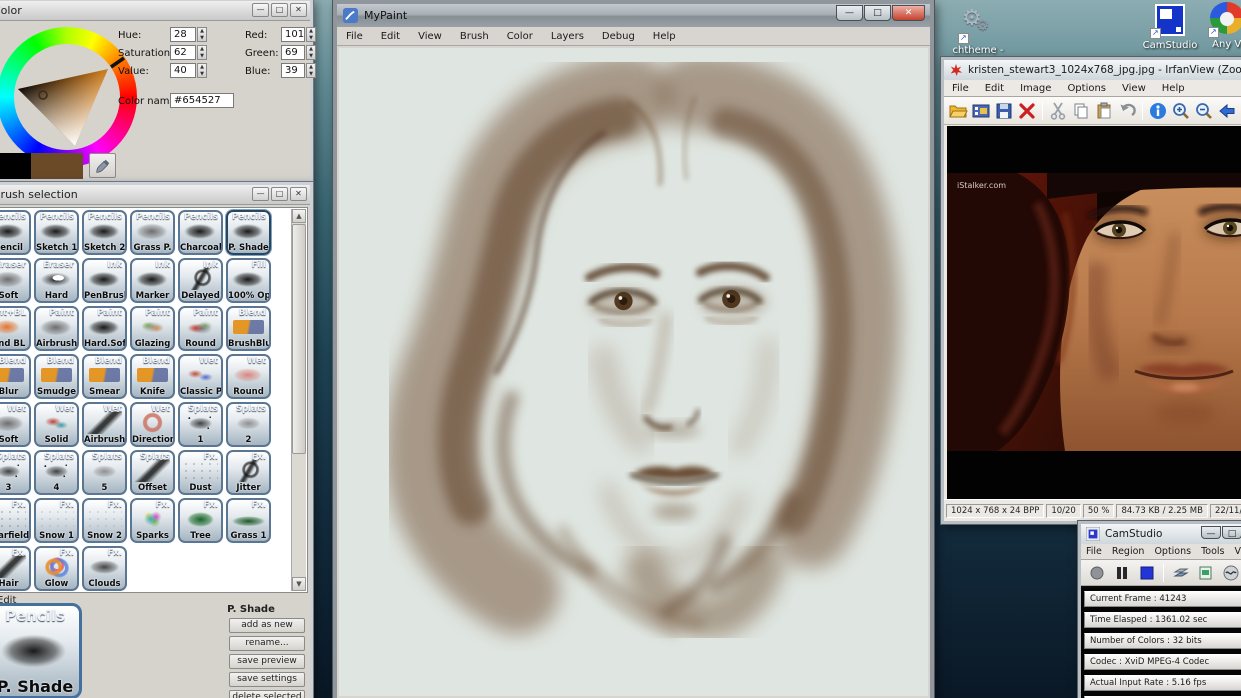 This screenshot has width=1241, height=698. What do you see at coordinates (1204, 111) in the screenshot?
I see `zoom-out-icon` at bounding box center [1204, 111].